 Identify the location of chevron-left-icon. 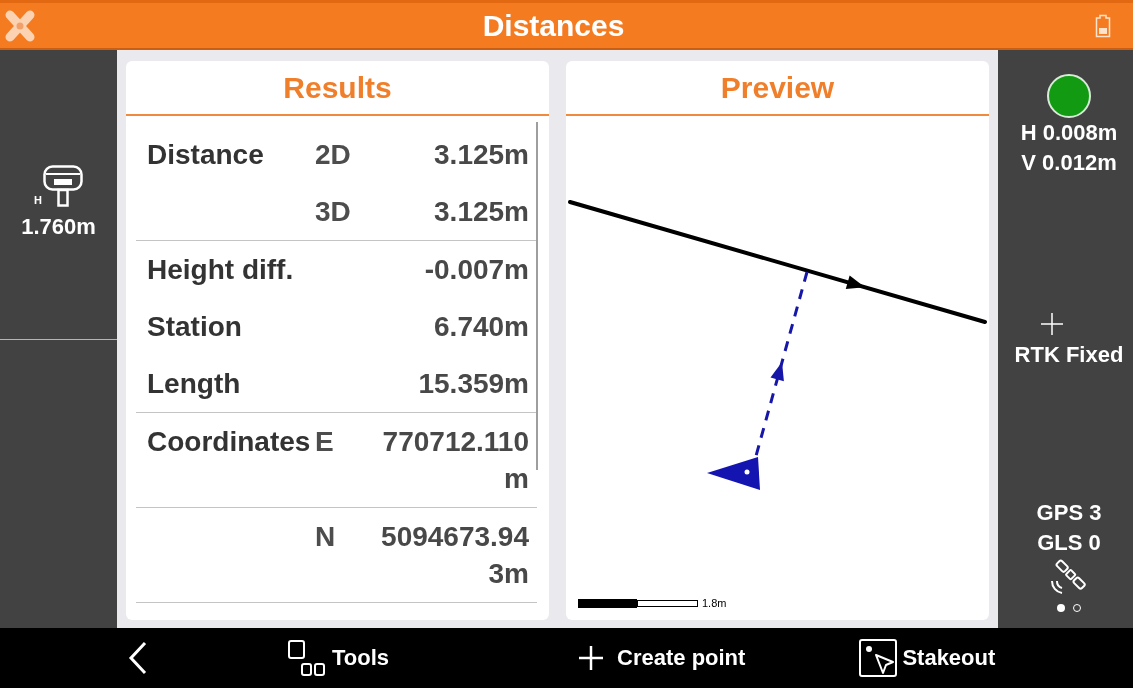
(138, 658).